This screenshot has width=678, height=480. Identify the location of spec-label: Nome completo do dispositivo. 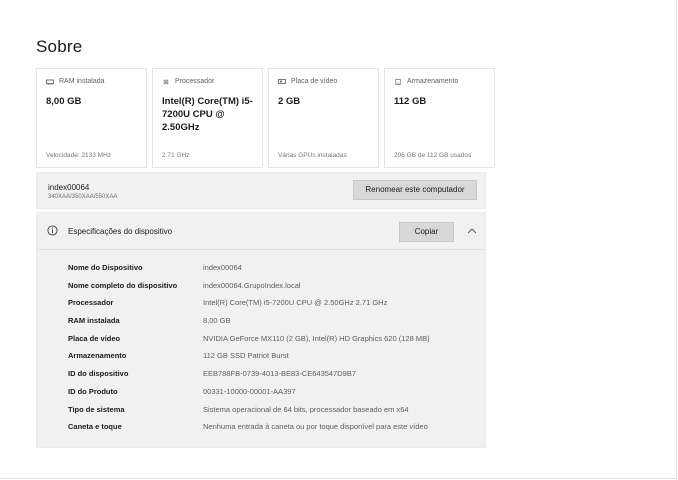
(123, 285).